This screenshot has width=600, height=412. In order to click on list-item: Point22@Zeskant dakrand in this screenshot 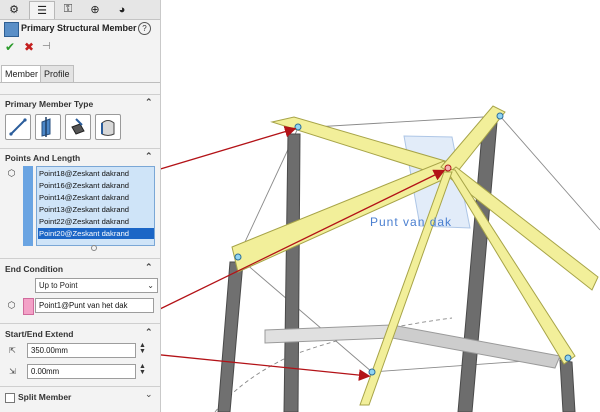, I will do `click(96, 221)`.